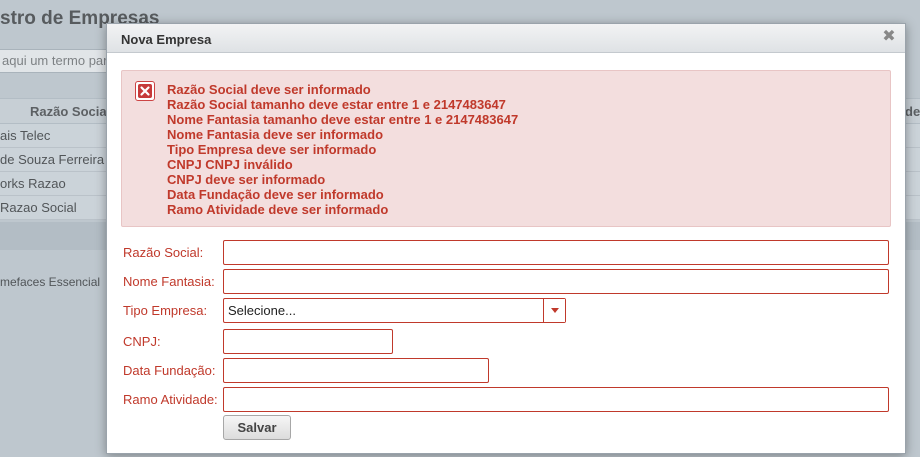 The height and width of the screenshot is (457, 920). Describe the element at coordinates (169, 370) in the screenshot. I see `data-fundacao-label: Data Fundação:` at that location.